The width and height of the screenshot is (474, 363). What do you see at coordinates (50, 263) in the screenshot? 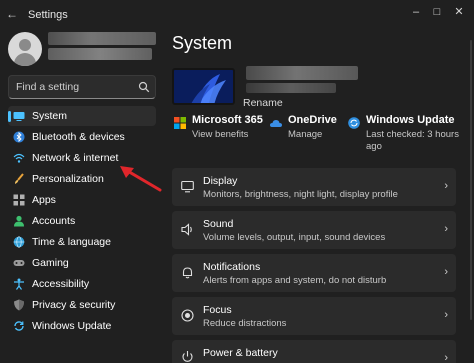
I see `sidebar-item-label: Gaming` at bounding box center [50, 263].